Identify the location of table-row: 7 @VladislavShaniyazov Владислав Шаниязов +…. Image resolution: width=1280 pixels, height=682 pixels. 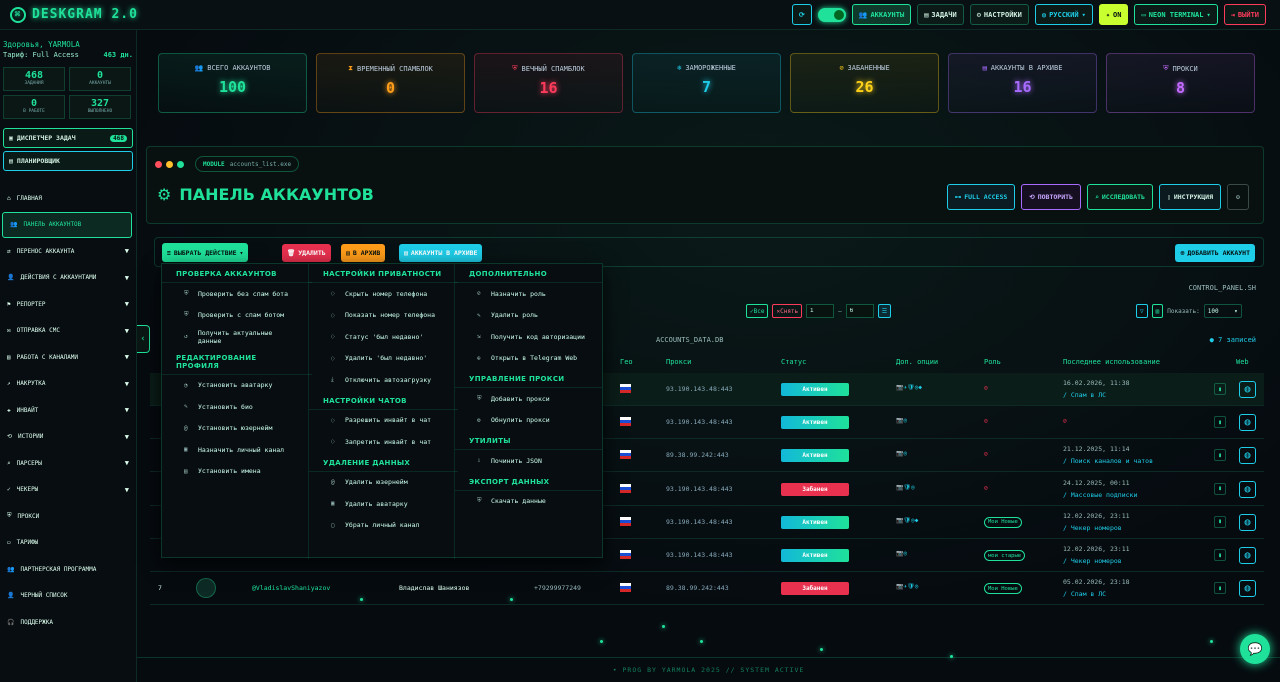
(707, 589).